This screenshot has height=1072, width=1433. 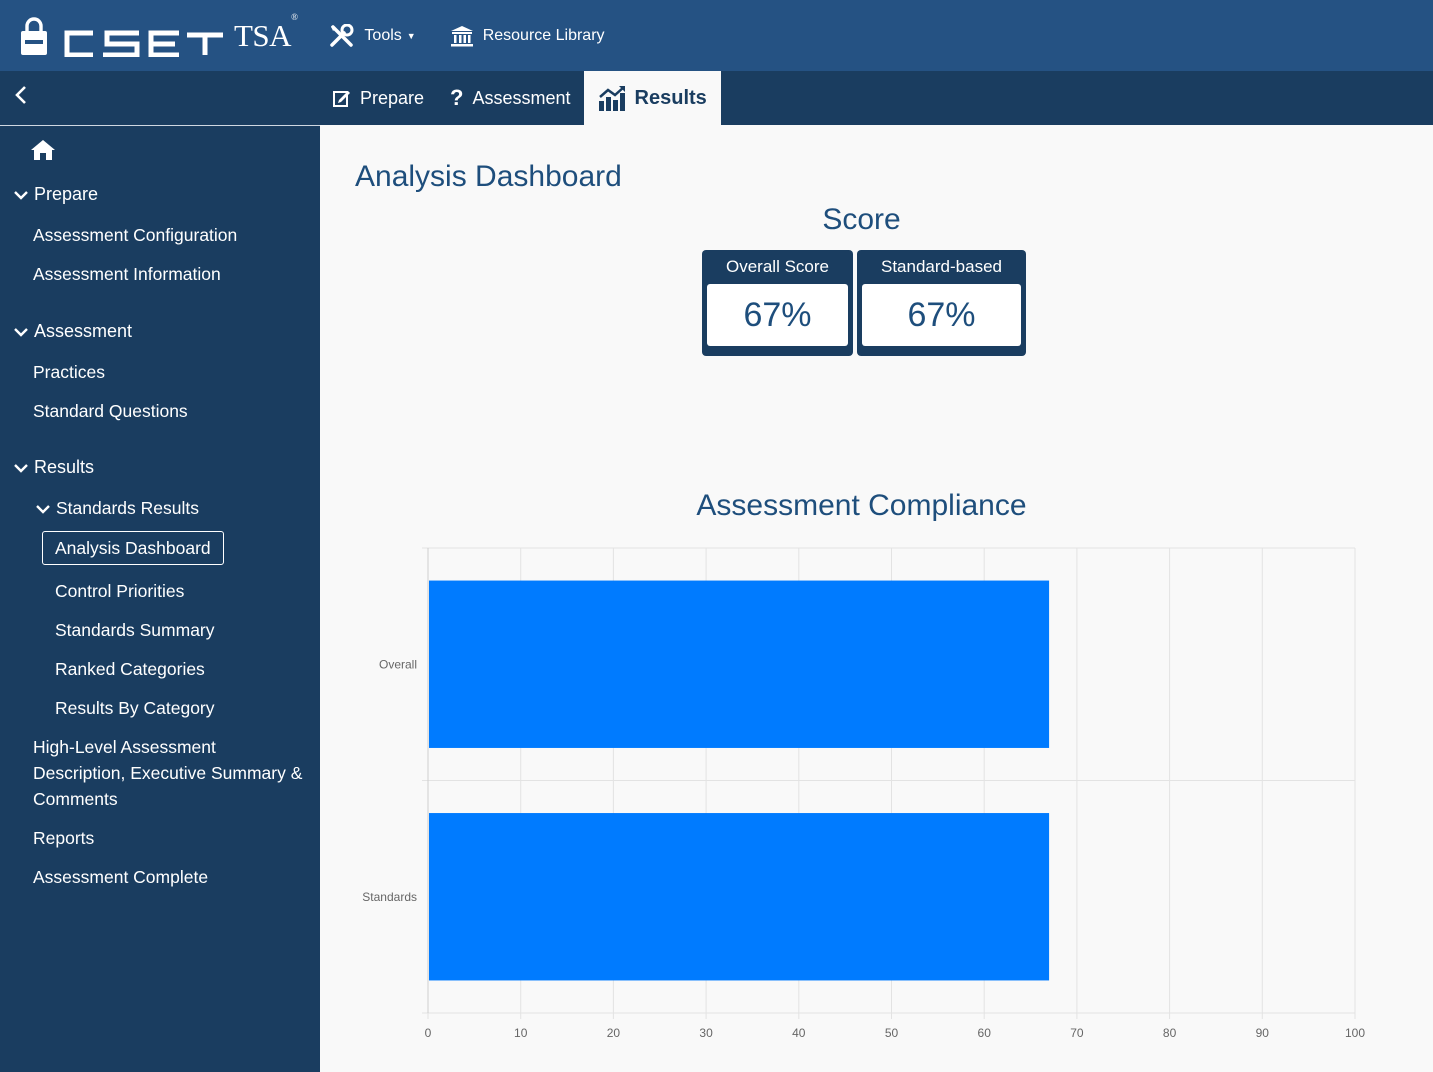 I want to click on x-tick-label: 90, so click(x=1263, y=1033).